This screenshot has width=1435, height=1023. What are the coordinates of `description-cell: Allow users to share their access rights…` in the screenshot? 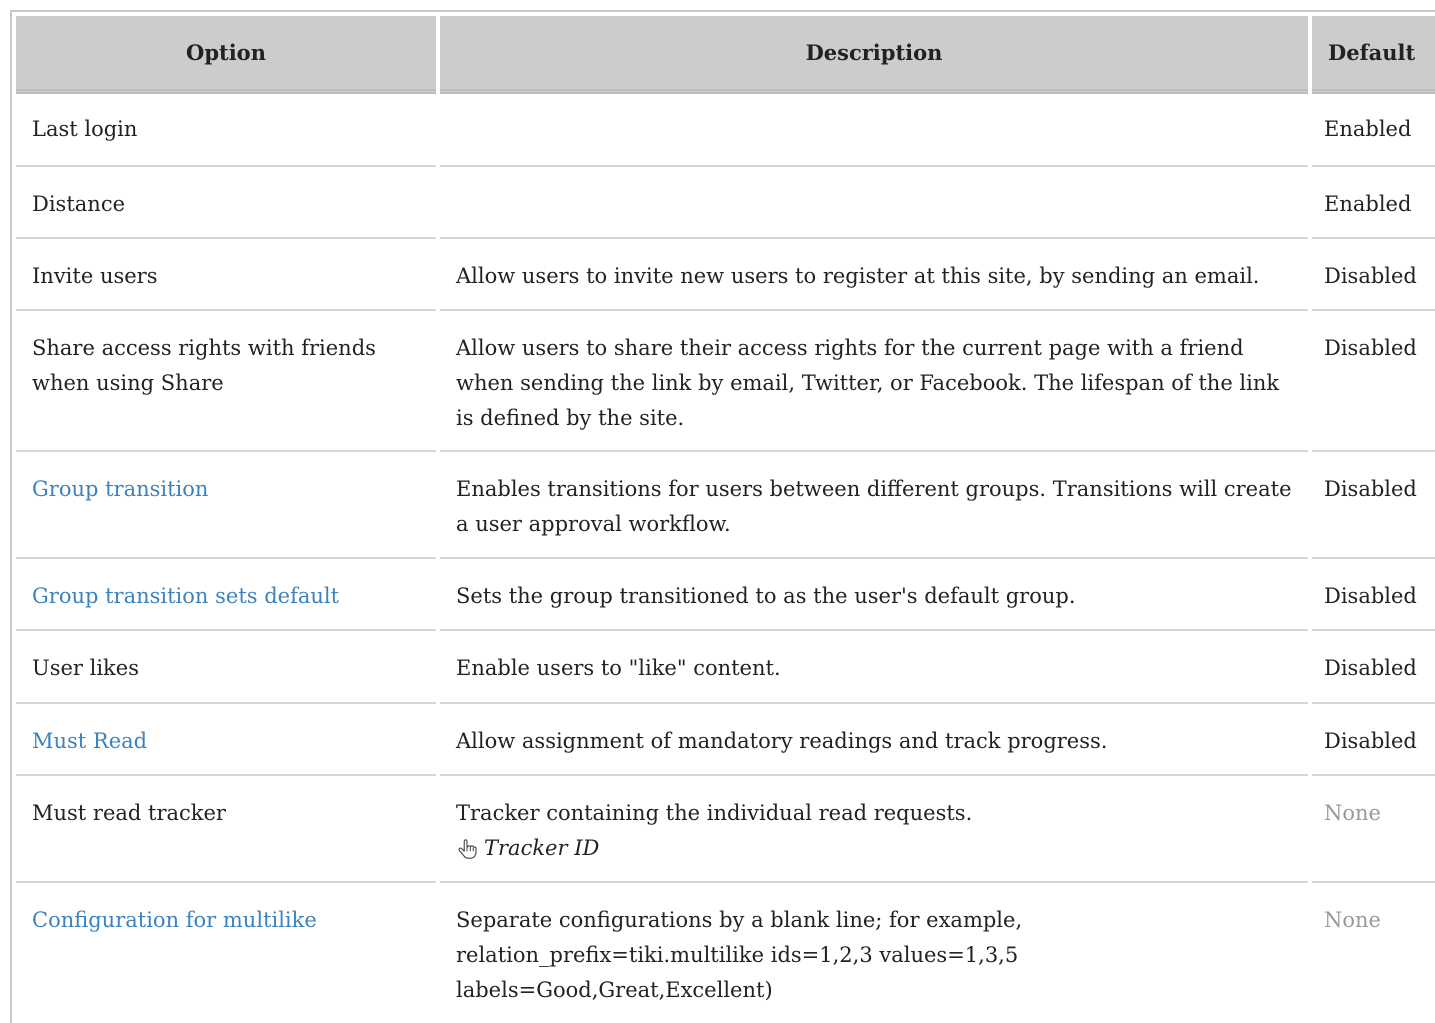 It's located at (874, 381).